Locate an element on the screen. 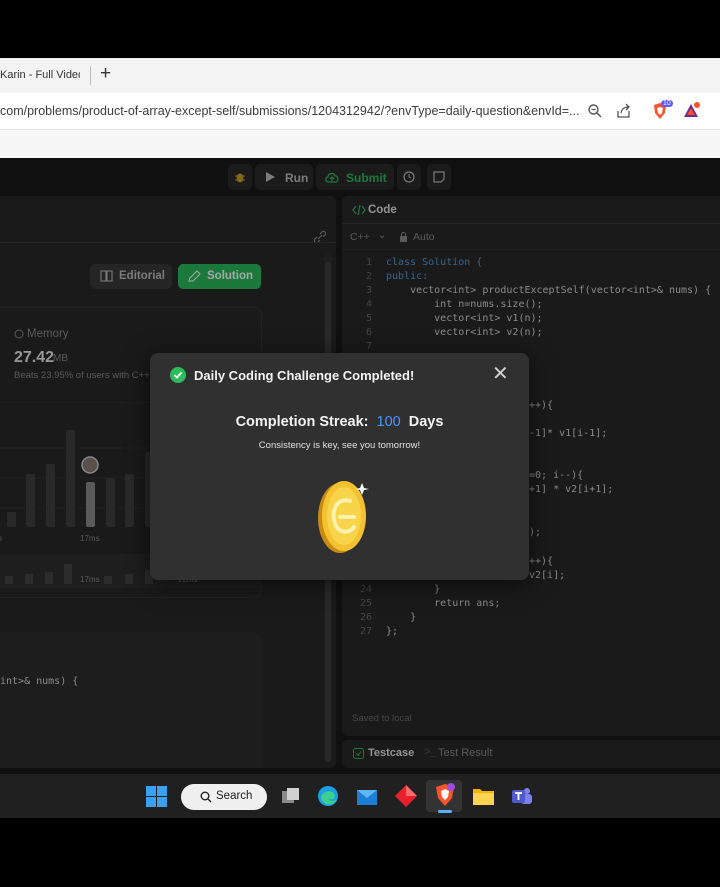 Image resolution: width=720 pixels, height=887 pixels. streak-value: 100 is located at coordinates (388, 422).